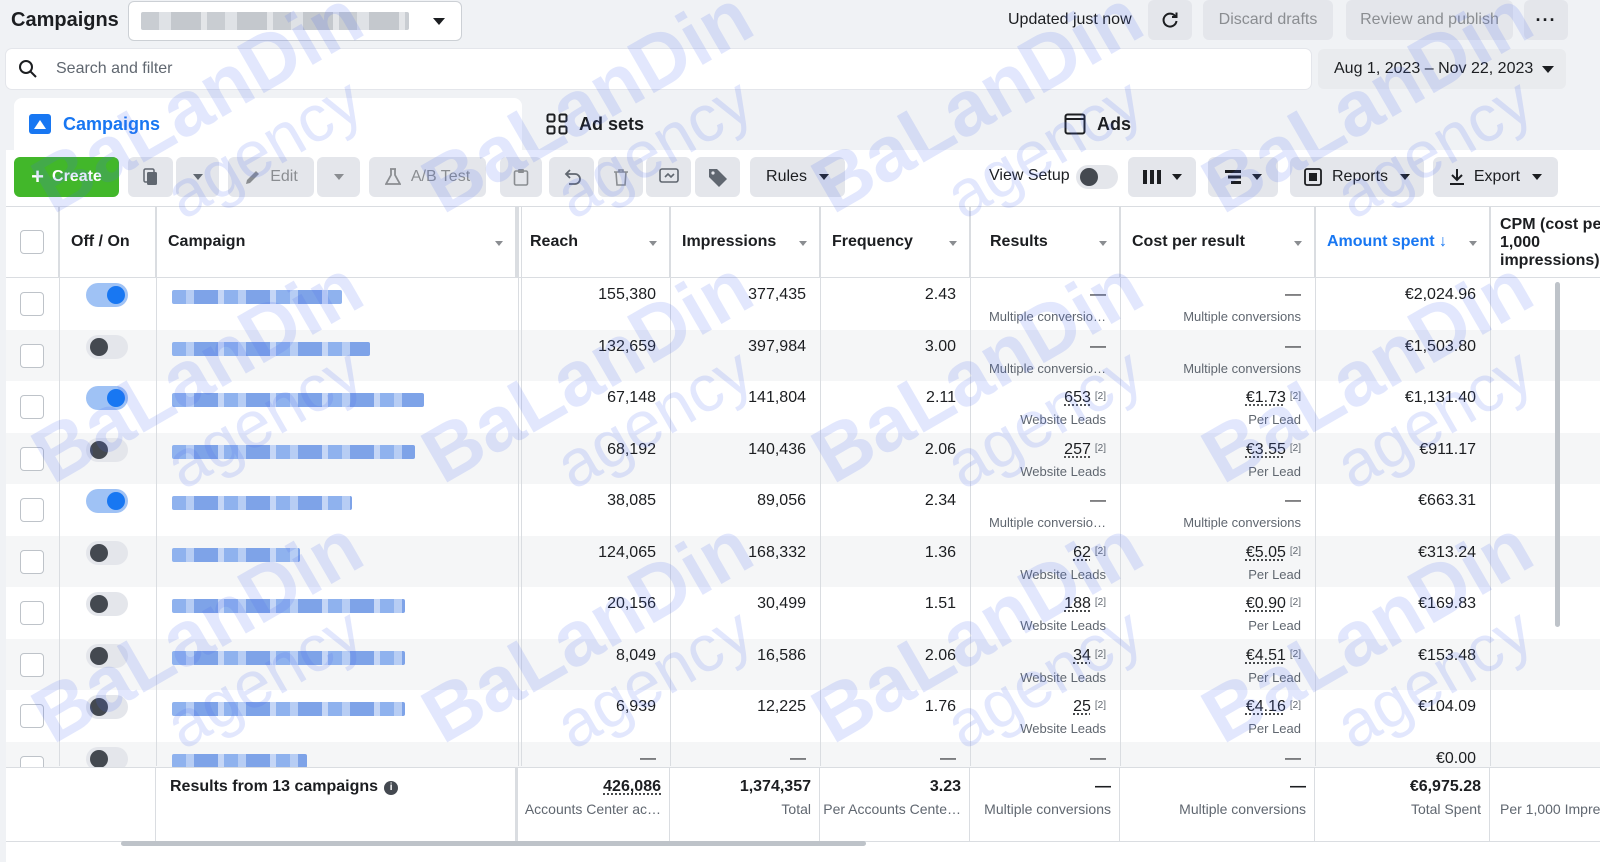  I want to click on column-impressions: Impressions, so click(745, 242).